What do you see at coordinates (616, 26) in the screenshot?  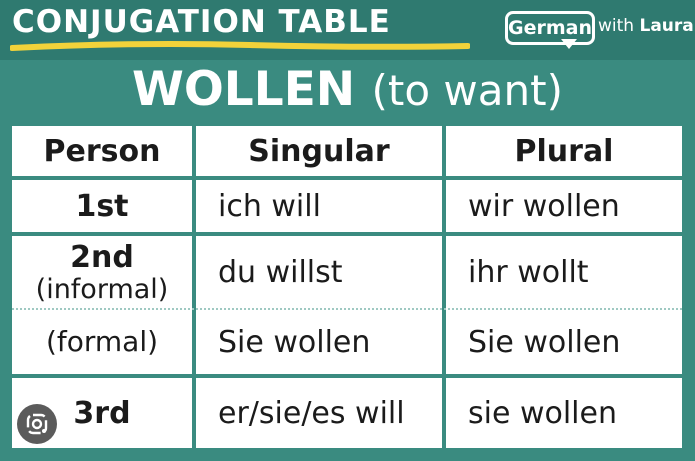 I see `brand-with-text: with` at bounding box center [616, 26].